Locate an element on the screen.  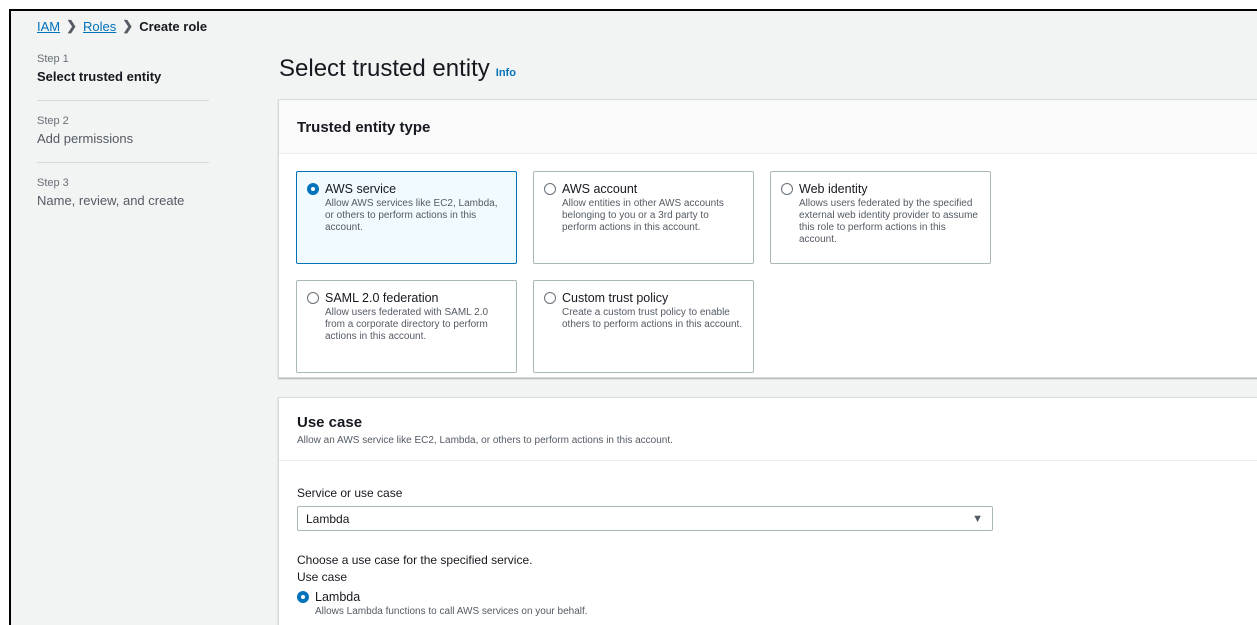
step-2: Step 2 Add permissions is located at coordinates (123, 139).